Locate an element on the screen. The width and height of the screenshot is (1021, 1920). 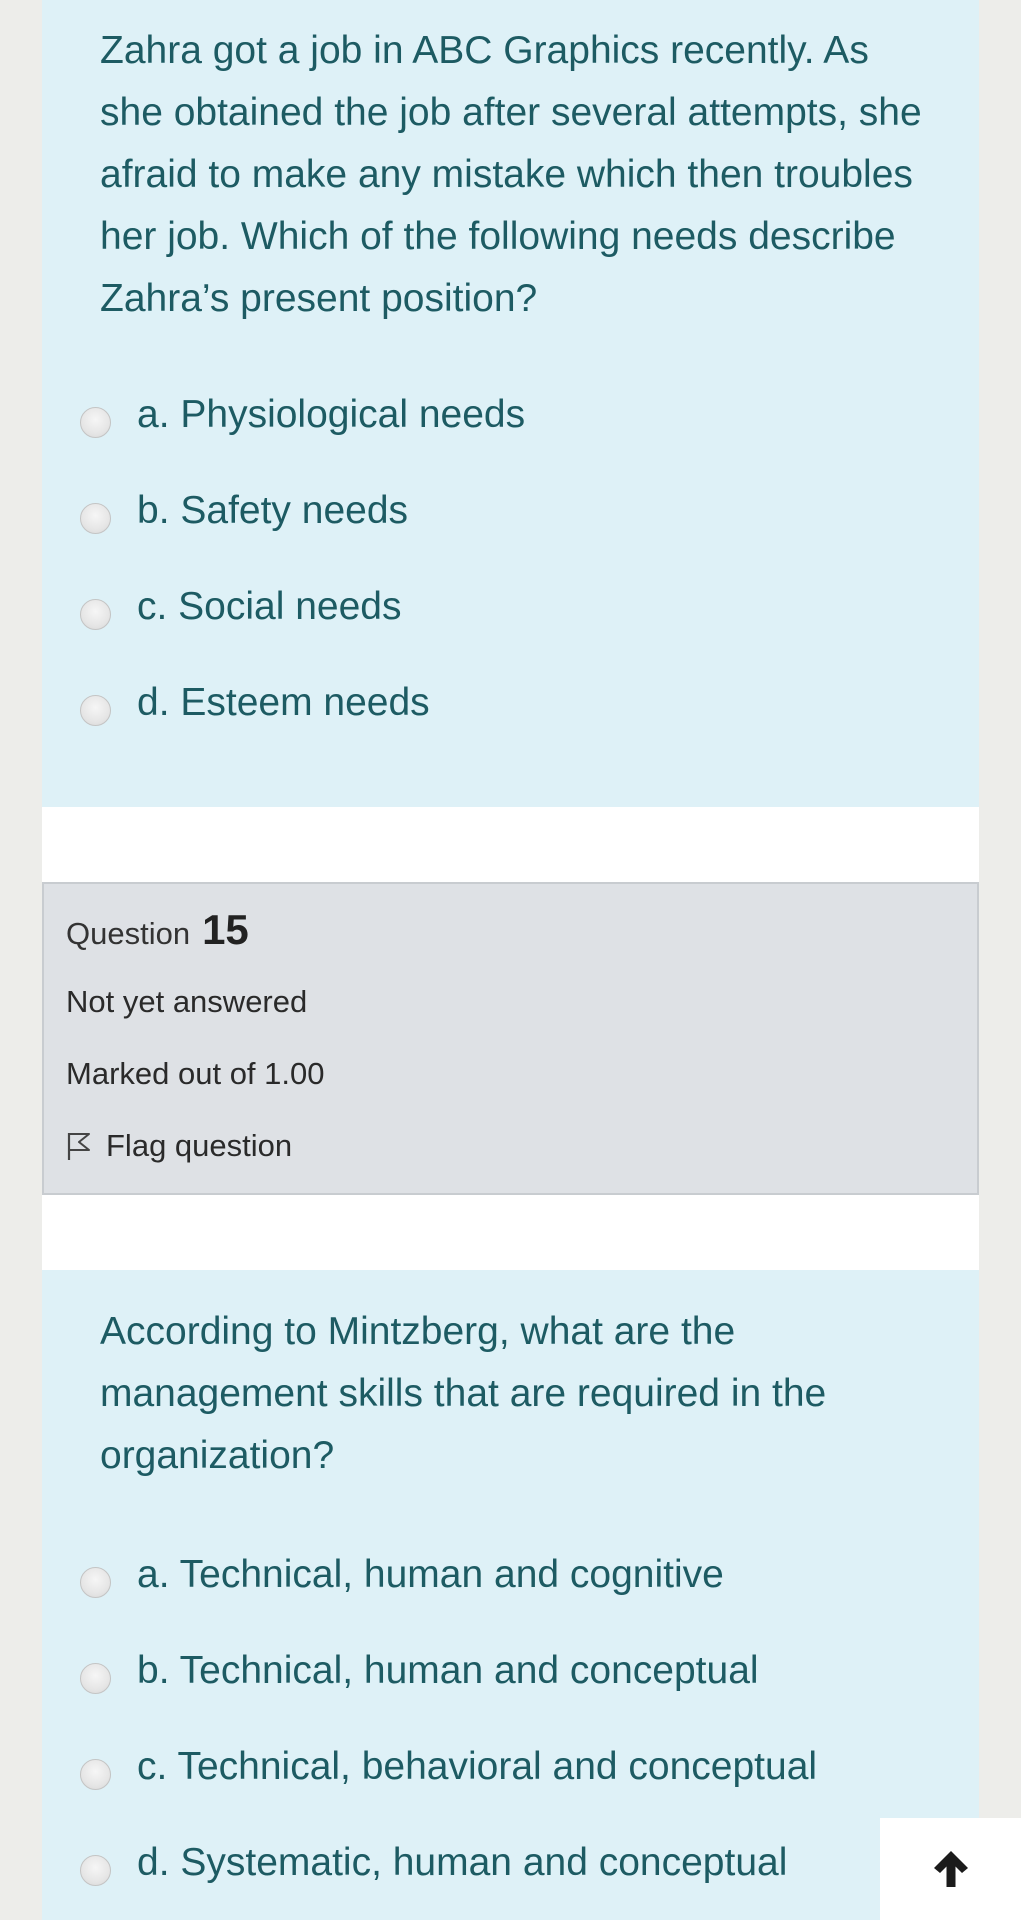
answer-label: d. Esteem needs is located at coordinates (283, 703).